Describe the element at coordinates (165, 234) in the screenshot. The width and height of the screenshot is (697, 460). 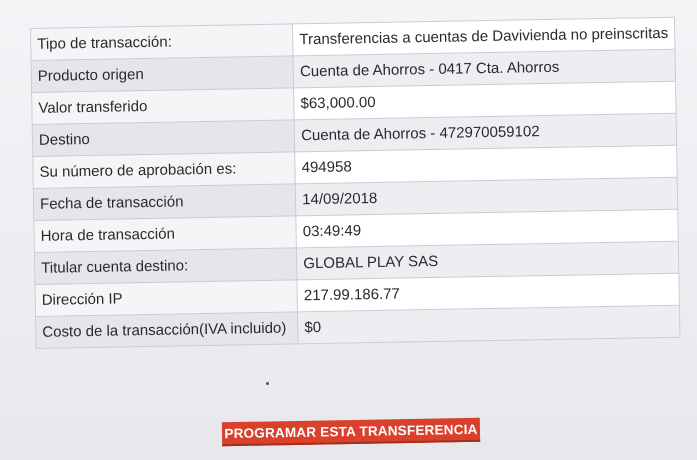
I see `row-label: Hora de transacción` at that location.